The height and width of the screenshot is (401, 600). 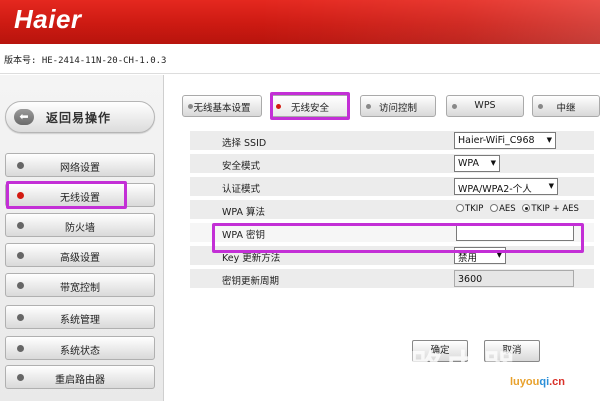 I want to click on version-bar: 版本号: HE-2414-11N-20-CH-1.0.3, so click(x=300, y=59).